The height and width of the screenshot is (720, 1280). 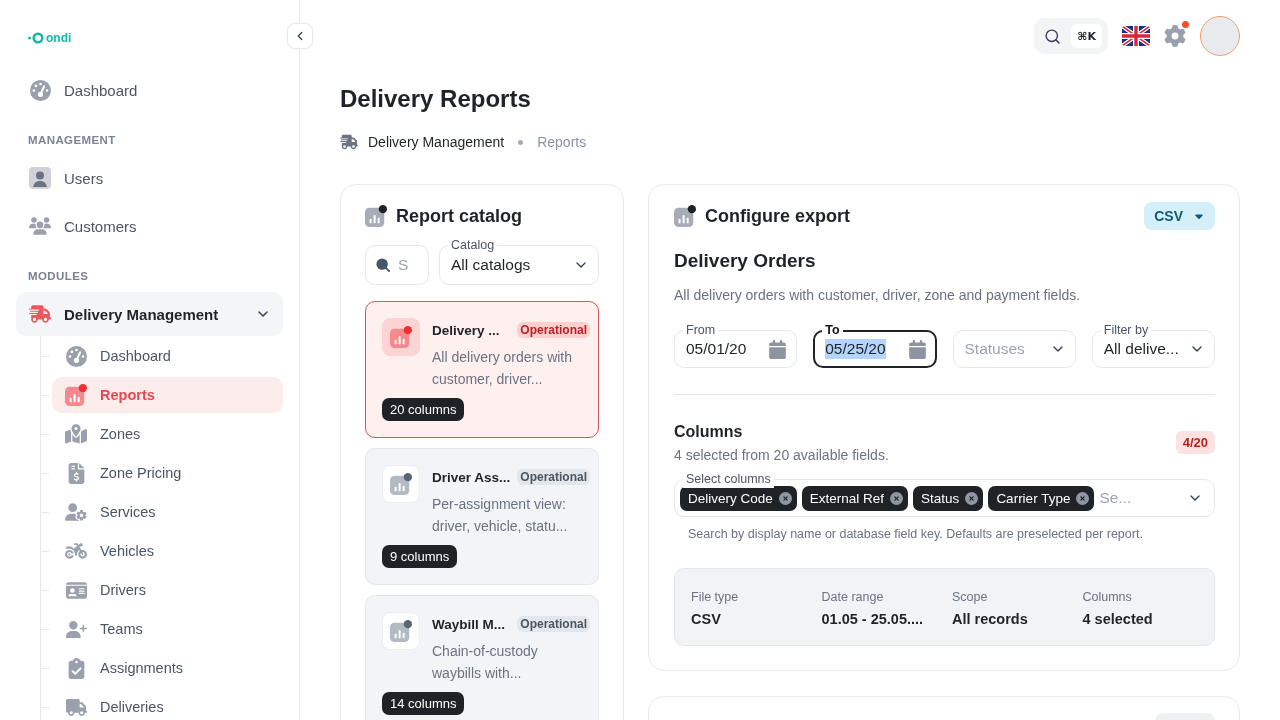 What do you see at coordinates (40, 178) in the screenshot?
I see `user-icon` at bounding box center [40, 178].